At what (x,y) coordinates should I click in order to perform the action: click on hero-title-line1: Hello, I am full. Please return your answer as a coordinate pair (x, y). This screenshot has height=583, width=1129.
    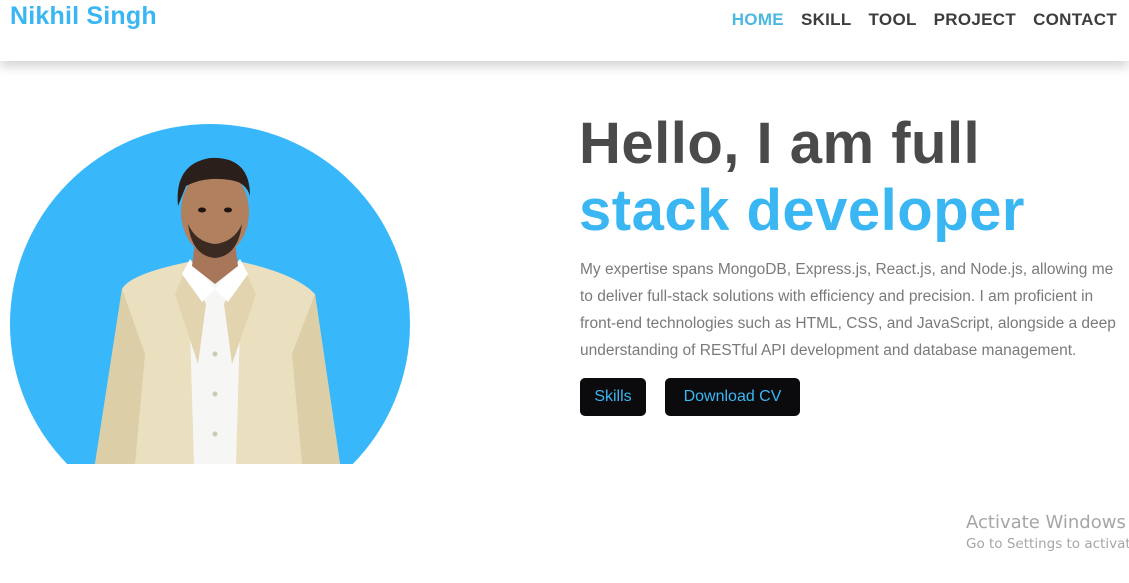
    Looking at the image, I should click on (780, 143).